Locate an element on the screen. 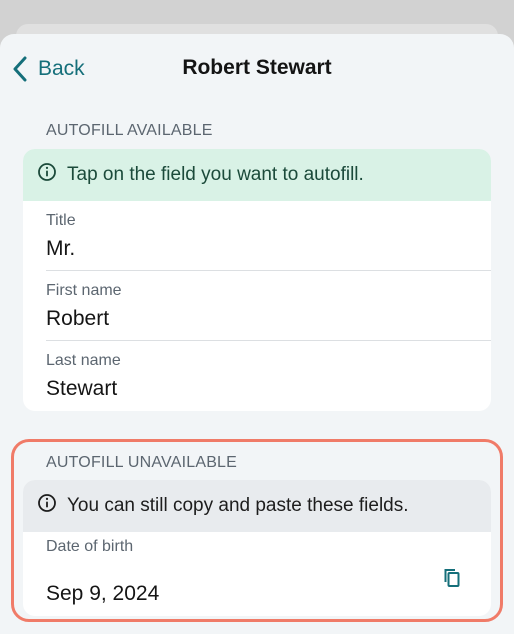 Image resolution: width=514 pixels, height=634 pixels. autofill-info-banner: Tap on the field you want to autofill. is located at coordinates (257, 175).